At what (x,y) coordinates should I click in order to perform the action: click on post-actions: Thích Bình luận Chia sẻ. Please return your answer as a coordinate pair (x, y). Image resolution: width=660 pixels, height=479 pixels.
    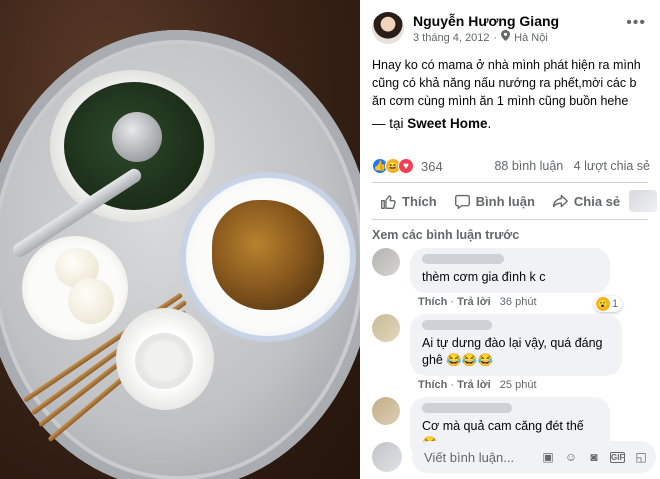
    Looking at the image, I should click on (516, 201).